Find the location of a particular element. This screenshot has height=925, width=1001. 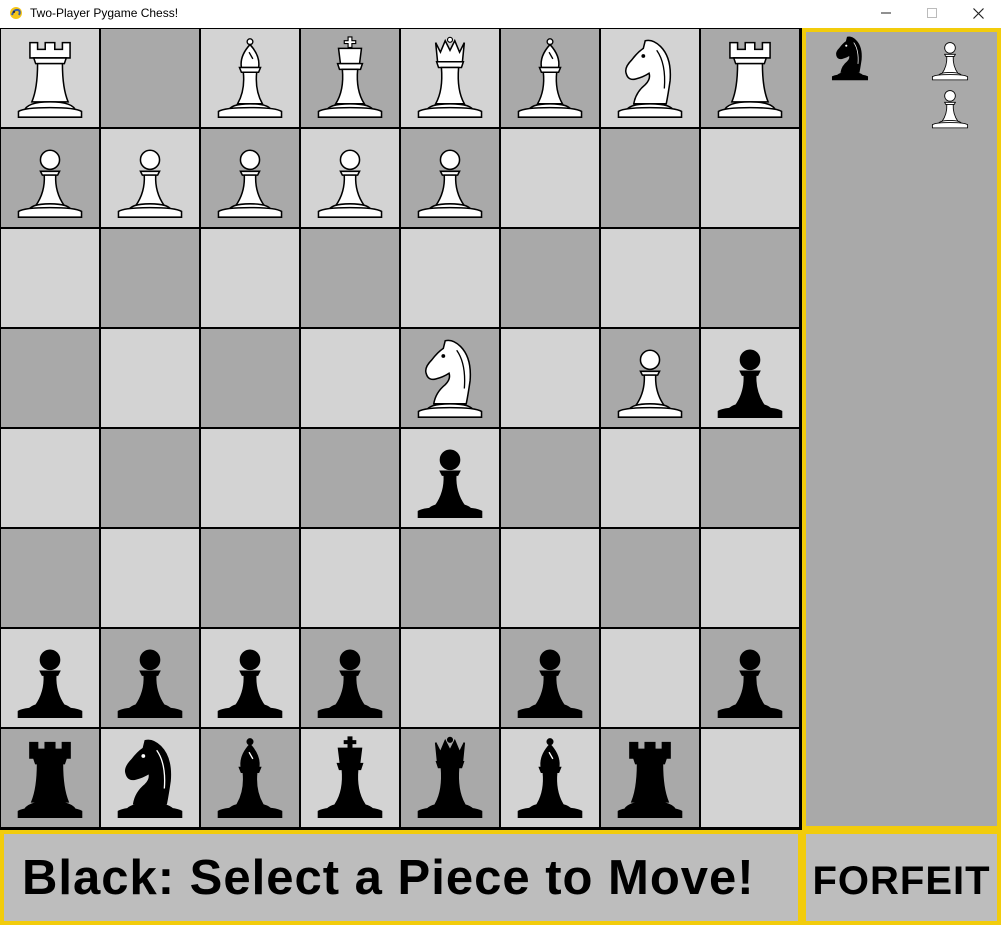

title-bar: Two-Player Pygame Chess! is located at coordinates (500, 13).